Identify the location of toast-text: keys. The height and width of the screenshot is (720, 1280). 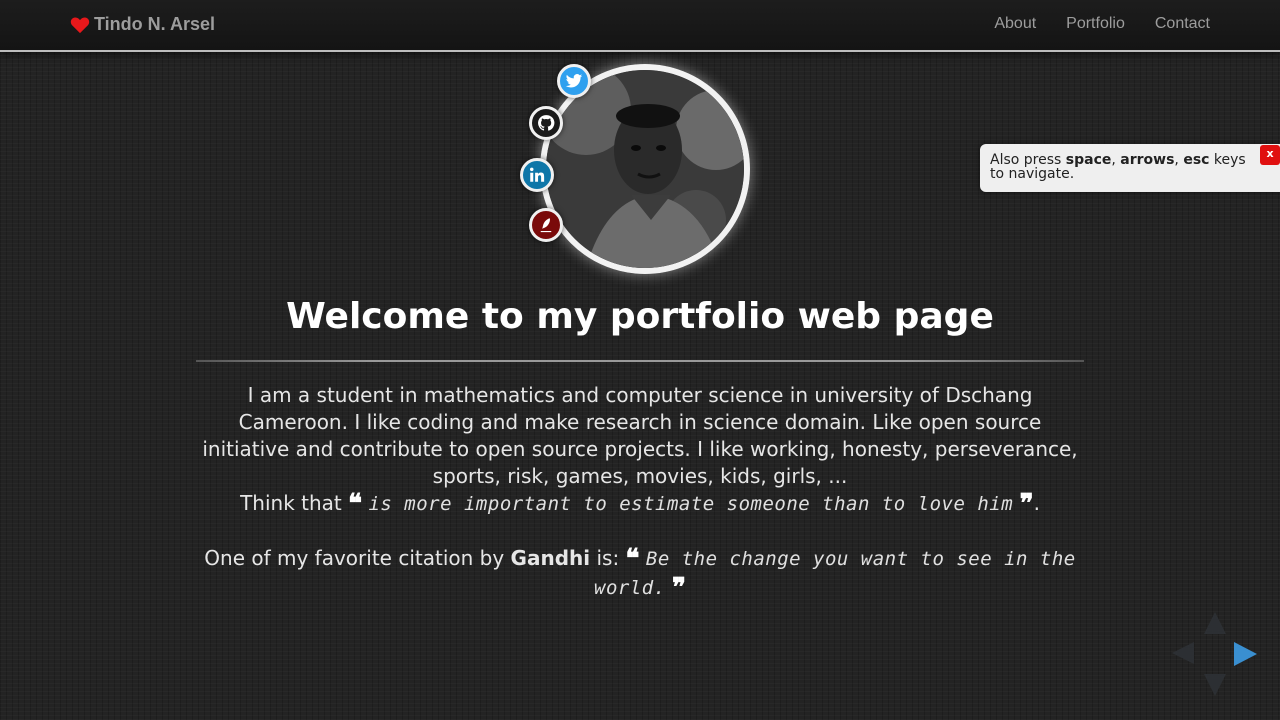
(1229, 160).